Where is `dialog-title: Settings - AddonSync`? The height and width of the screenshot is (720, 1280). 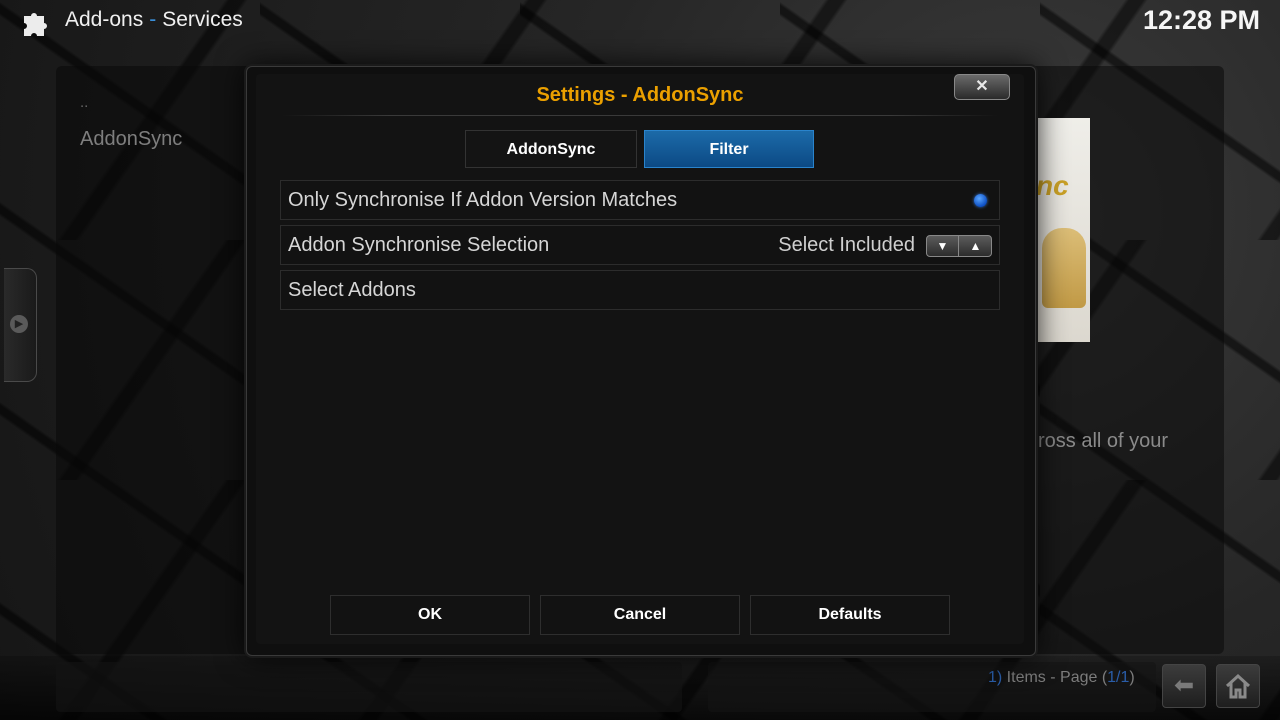 dialog-title: Settings - AddonSync is located at coordinates (640, 95).